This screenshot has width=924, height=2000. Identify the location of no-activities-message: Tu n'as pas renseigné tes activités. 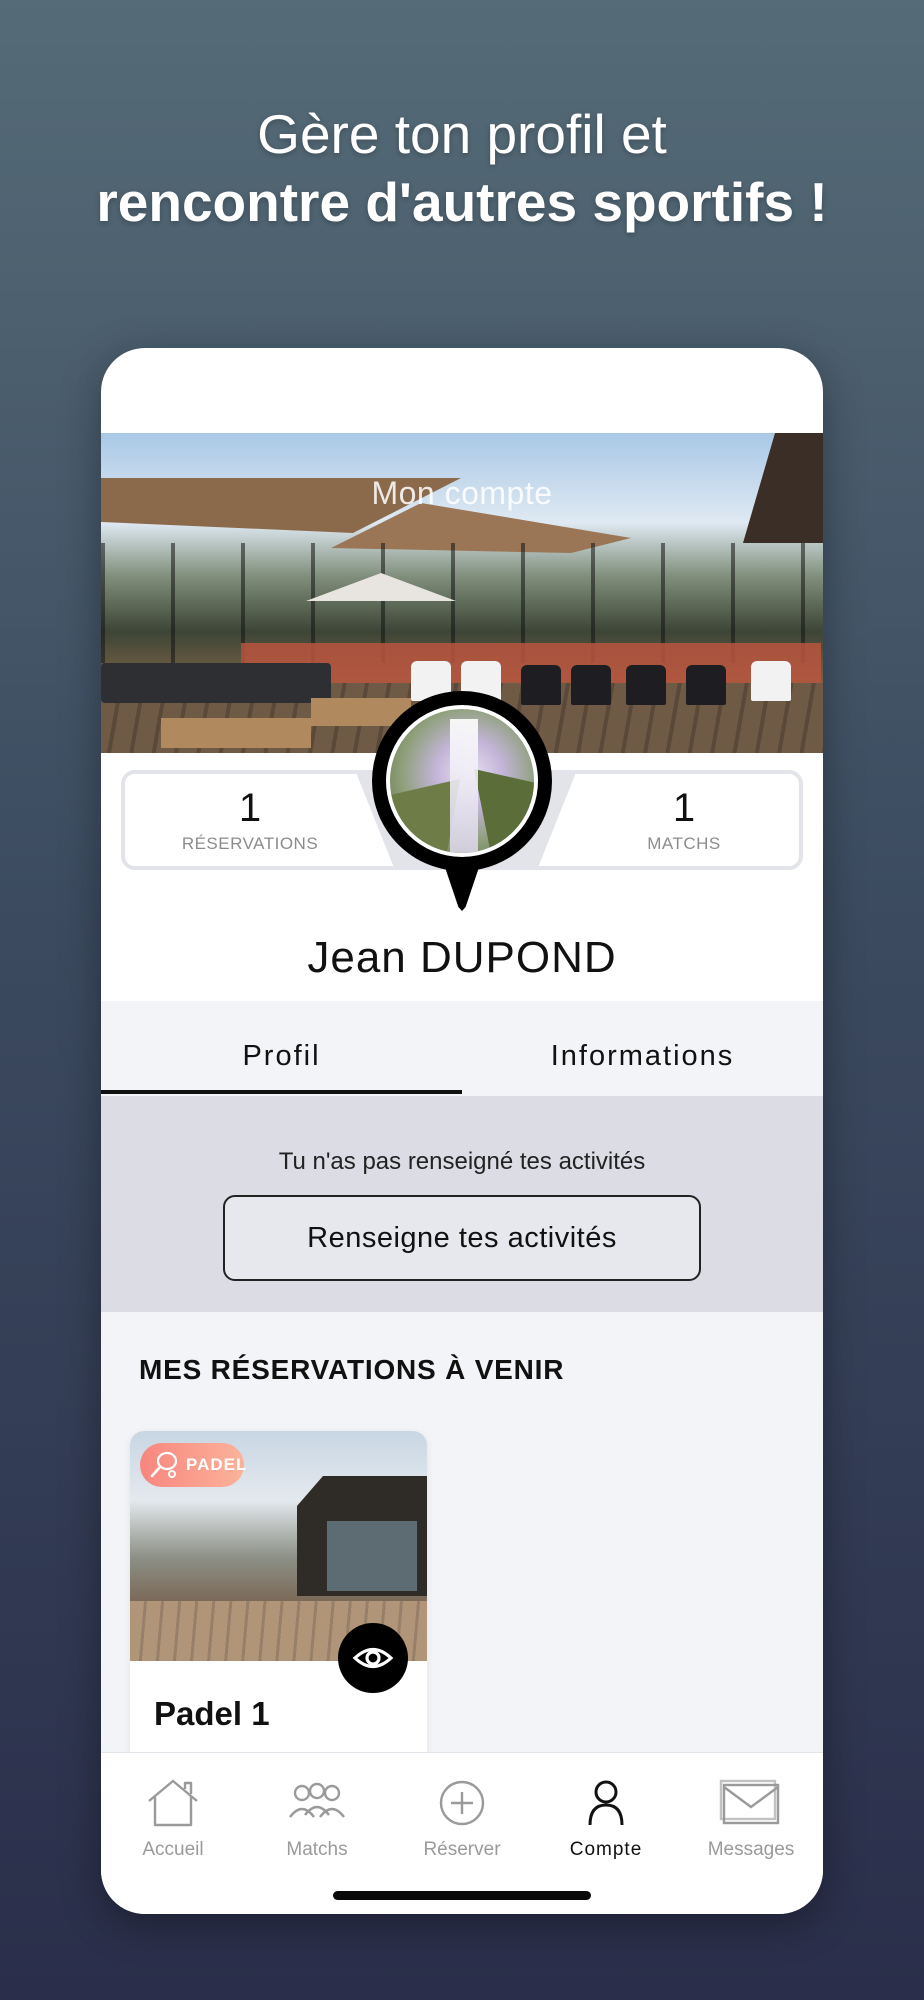
(462, 1161).